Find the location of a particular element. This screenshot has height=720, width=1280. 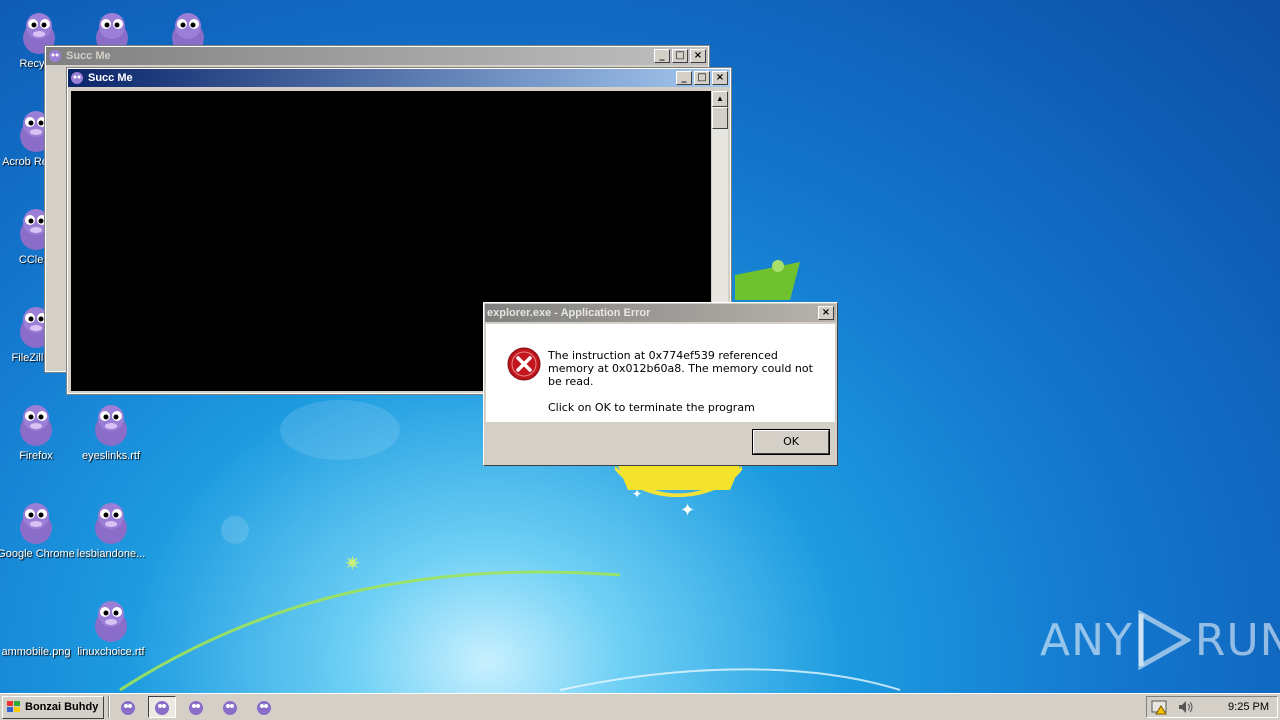

error-icon is located at coordinates (524, 364).